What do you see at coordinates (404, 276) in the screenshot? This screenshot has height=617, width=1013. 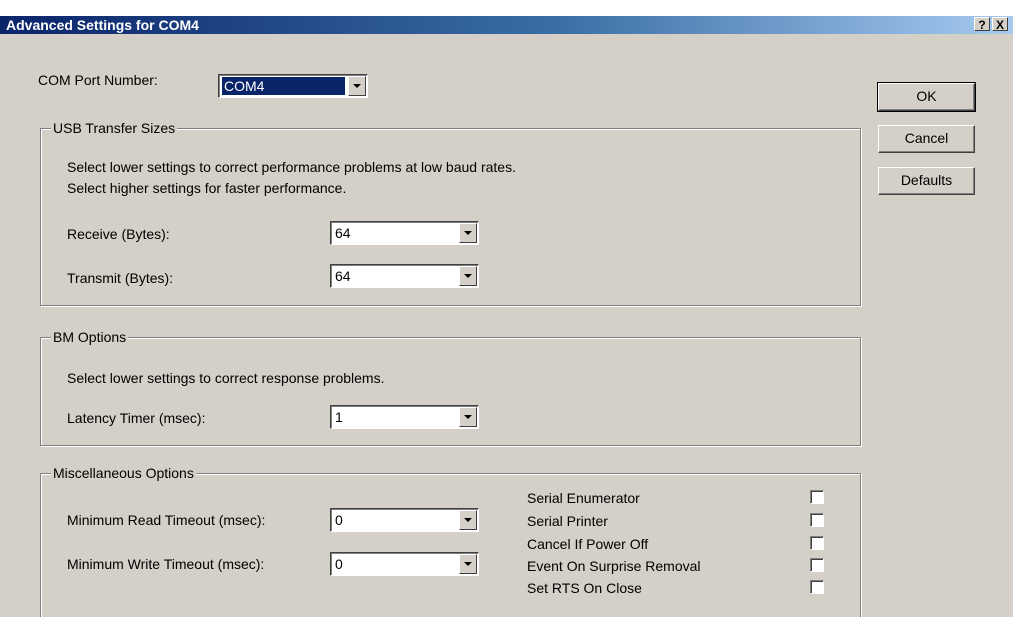 I see `transmit-select: 64` at bounding box center [404, 276].